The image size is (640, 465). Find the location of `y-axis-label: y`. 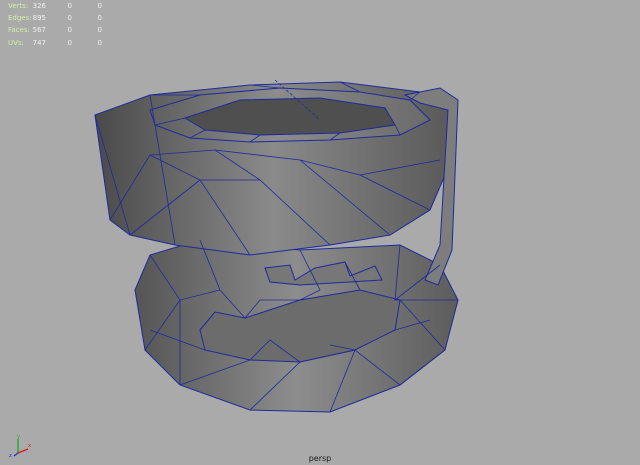

y-axis-label: y is located at coordinates (18, 437).